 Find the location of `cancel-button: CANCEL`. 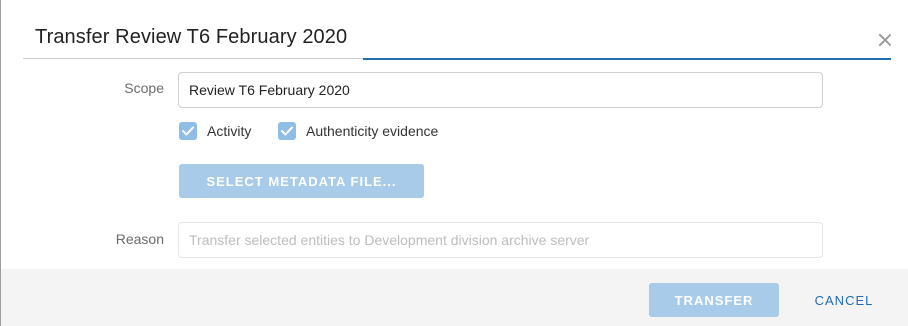

cancel-button: CANCEL is located at coordinates (844, 300).